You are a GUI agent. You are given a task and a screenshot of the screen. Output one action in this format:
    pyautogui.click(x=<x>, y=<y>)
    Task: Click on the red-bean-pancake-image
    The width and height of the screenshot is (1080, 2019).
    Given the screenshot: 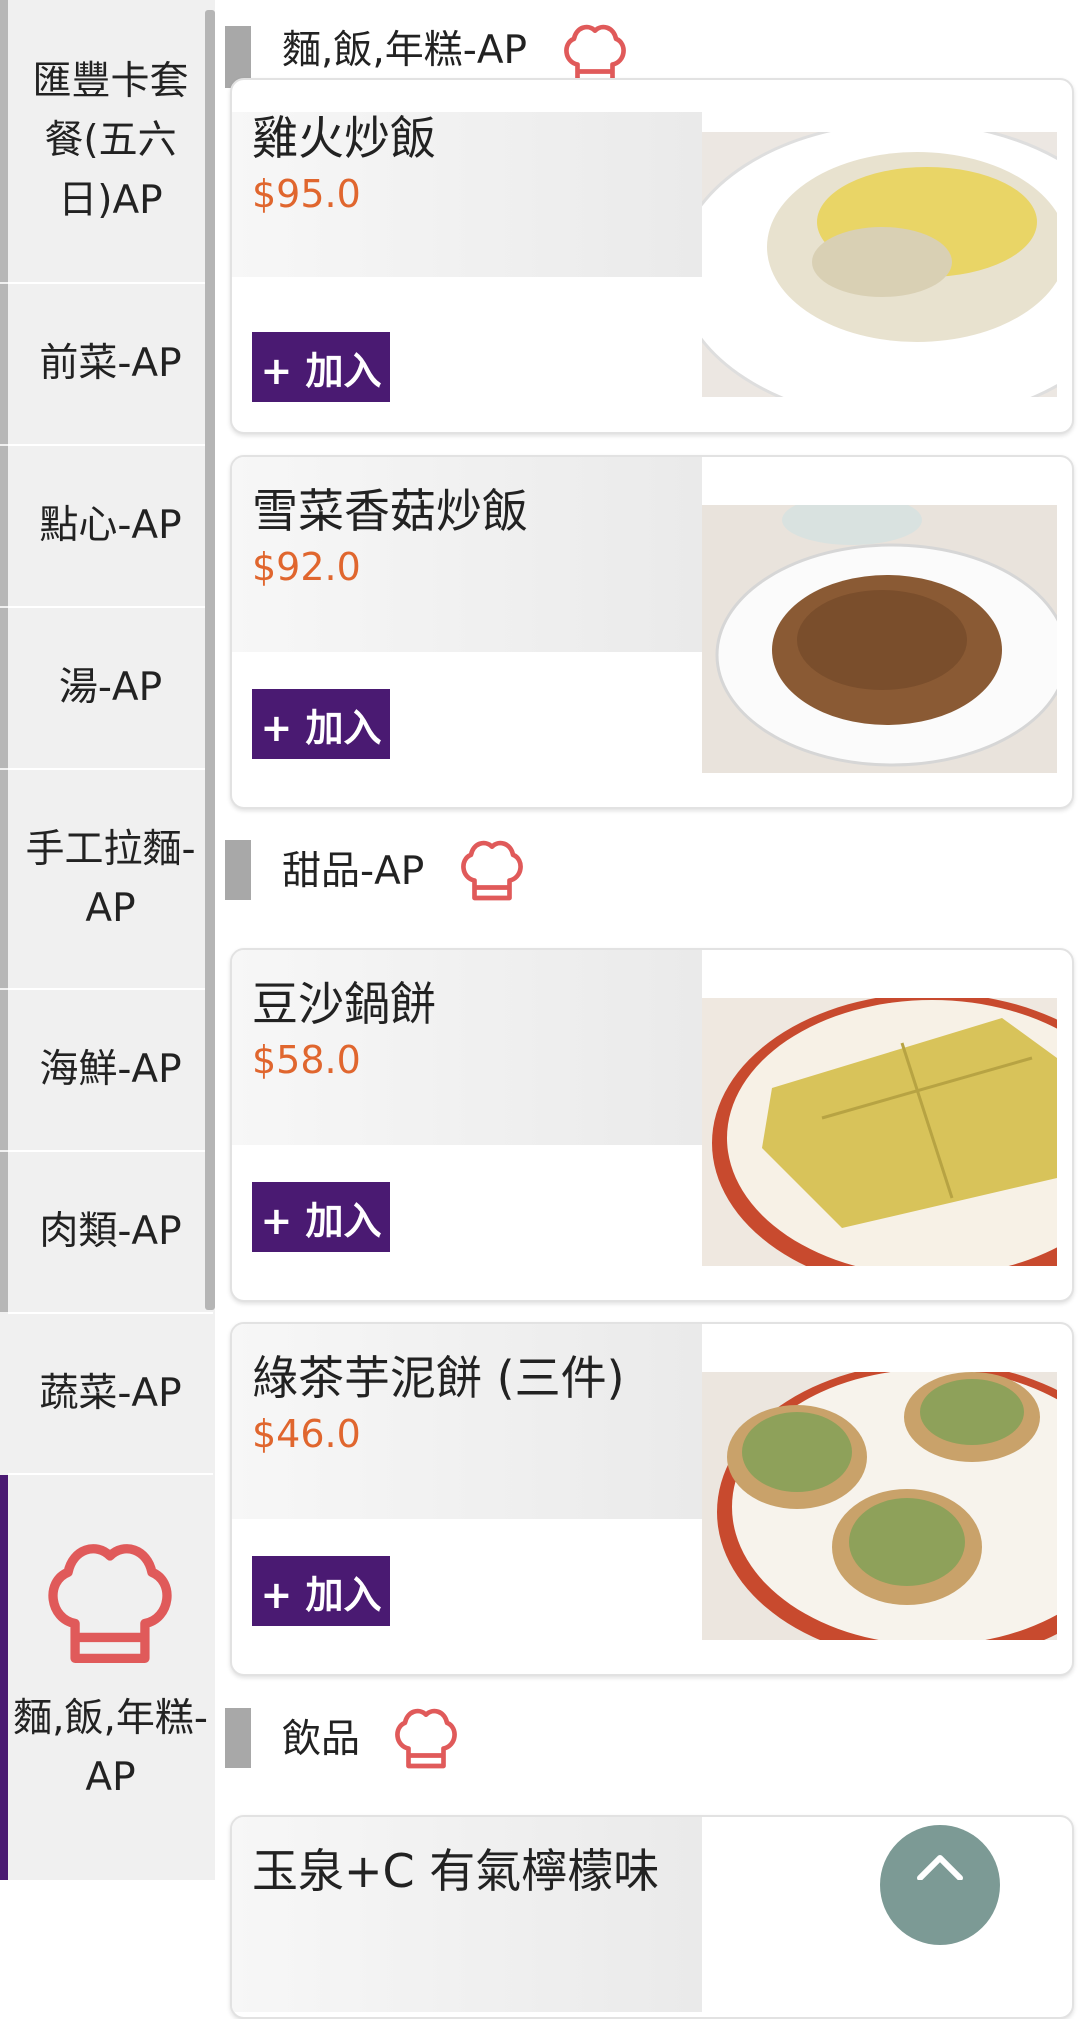 What is the action you would take?
    pyautogui.click(x=879, y=1132)
    